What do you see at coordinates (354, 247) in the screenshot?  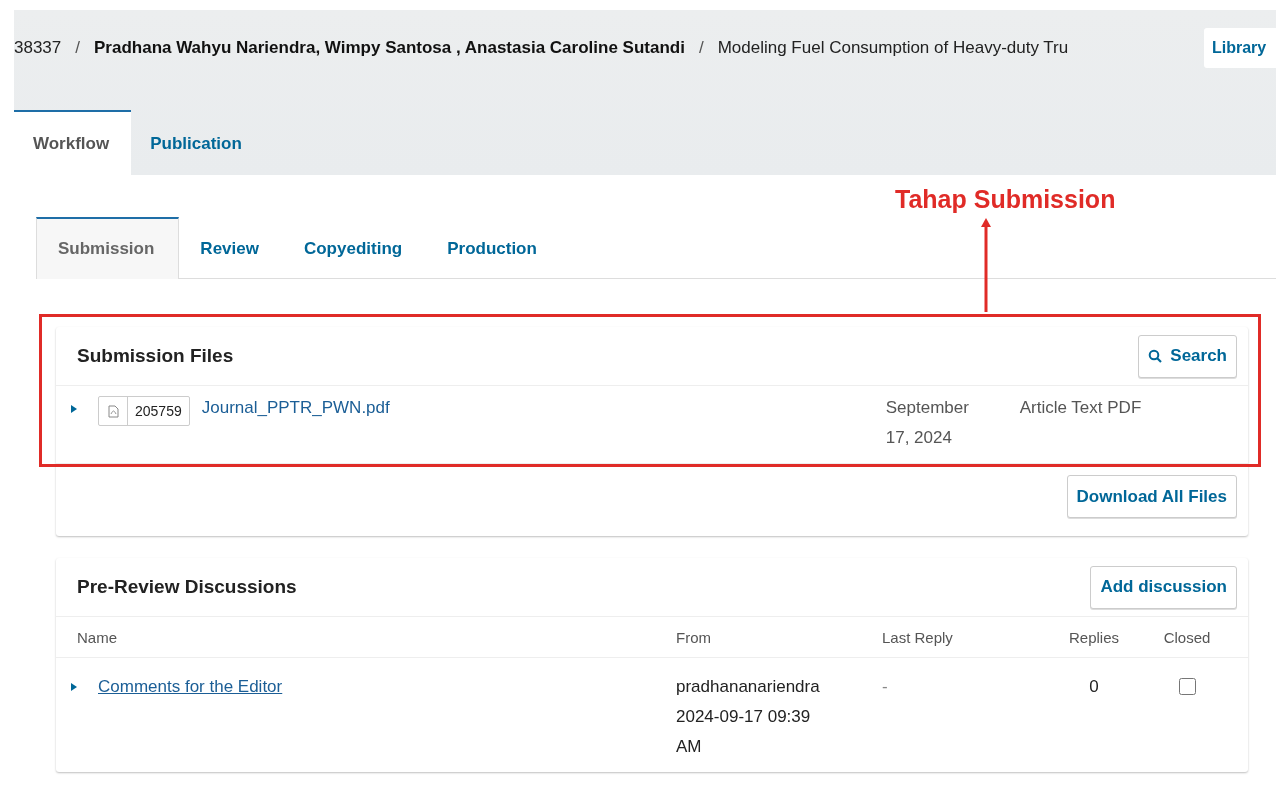 I see `stage-tab: Copyediting` at bounding box center [354, 247].